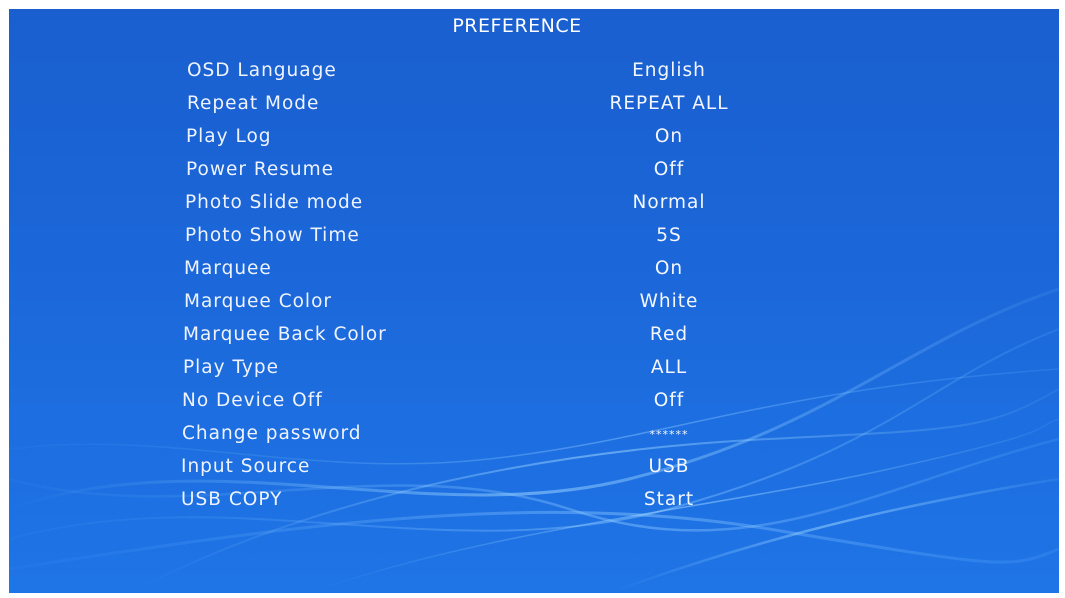 The height and width of the screenshot is (598, 1065). What do you see at coordinates (231, 367) in the screenshot?
I see `menu-item-label: Play Type` at bounding box center [231, 367].